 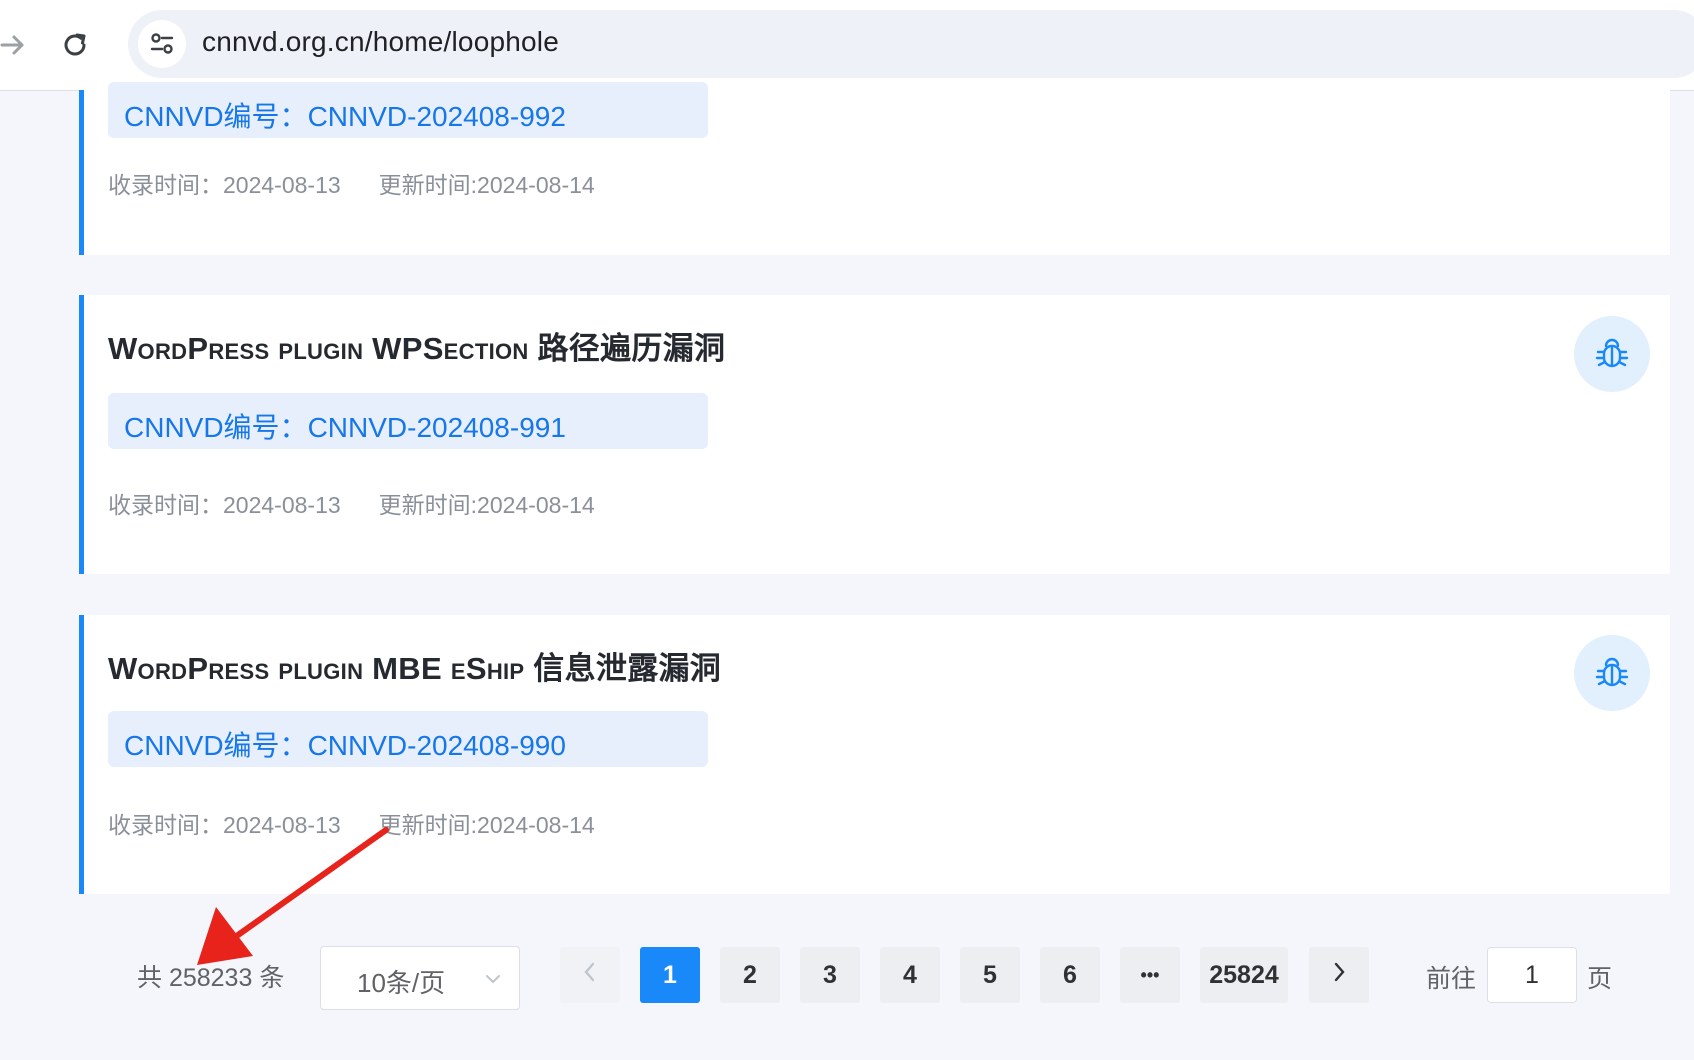 I want to click on page-button-last: 25824, so click(x=1244, y=975).